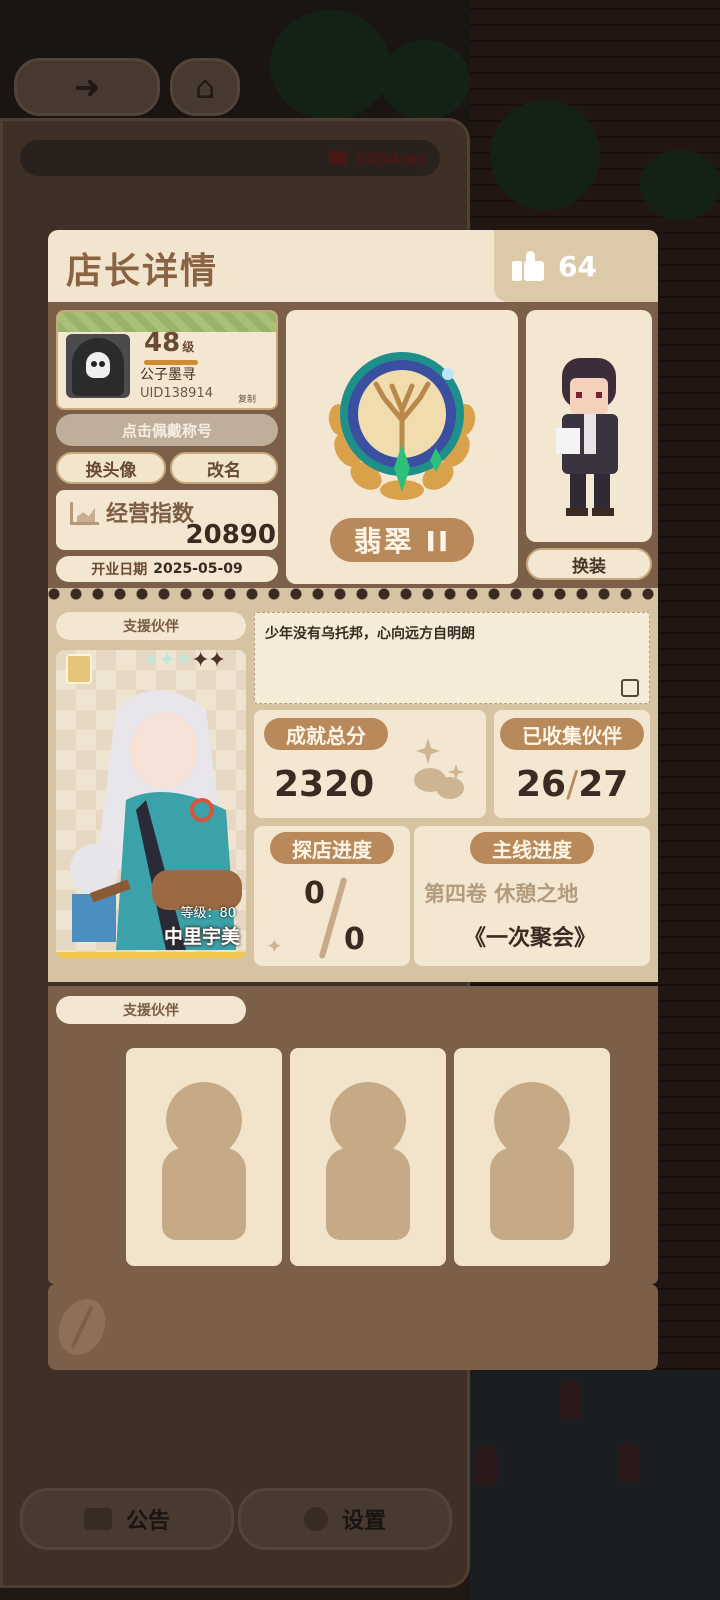 This screenshot has width=720, height=1600. Describe the element at coordinates (354, 939) in the screenshot. I see `explore-total: 0` at that location.